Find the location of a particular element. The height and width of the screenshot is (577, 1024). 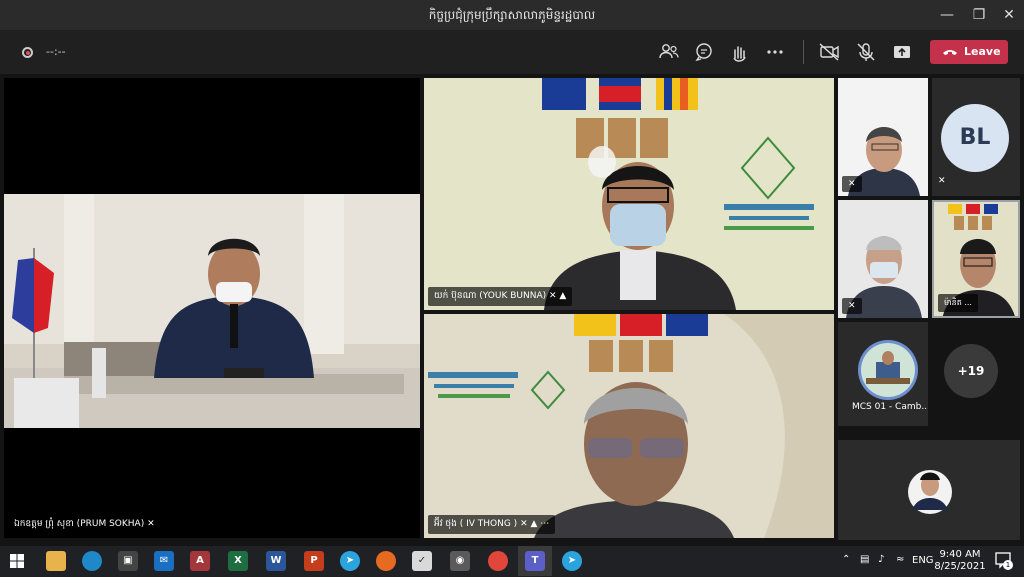

telegram-icon: ➤ is located at coordinates (350, 561).